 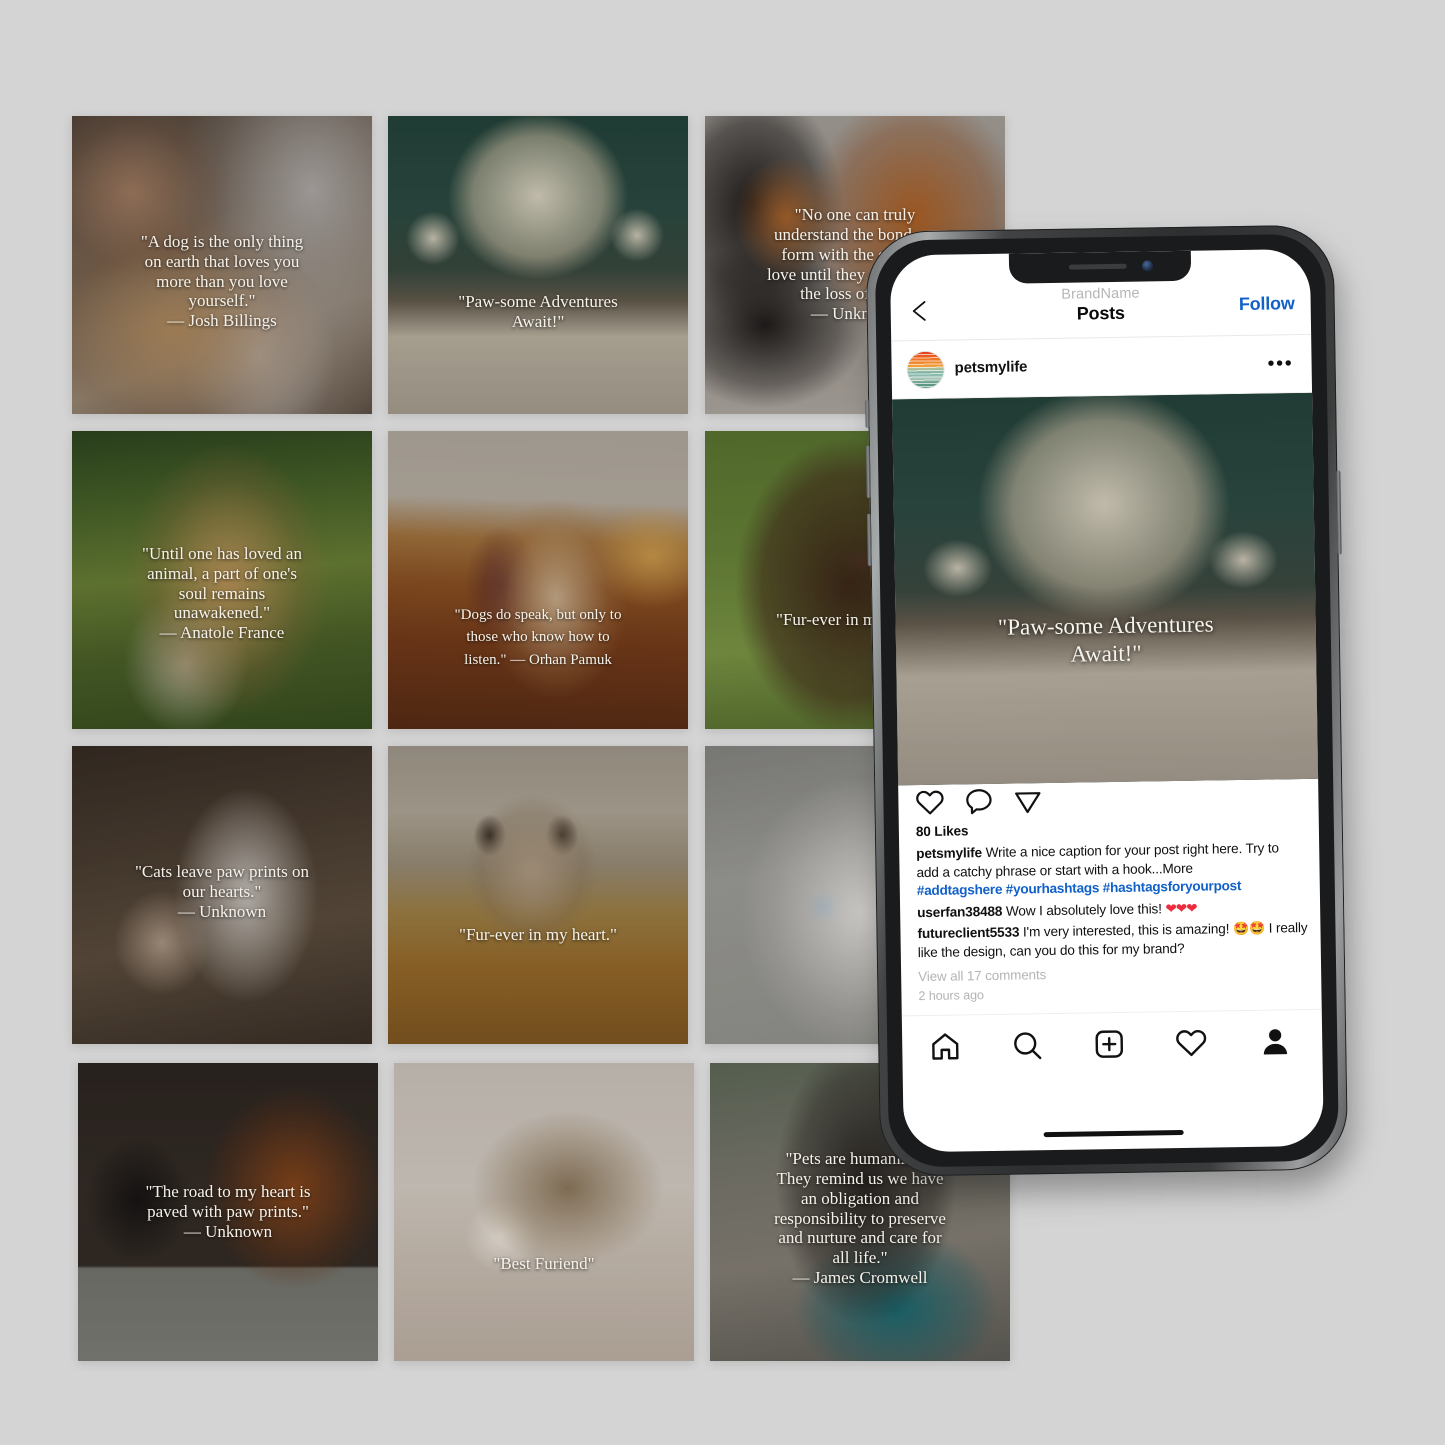 What do you see at coordinates (544, 1263) in the screenshot?
I see `tile-quote: "Best Furiend"` at bounding box center [544, 1263].